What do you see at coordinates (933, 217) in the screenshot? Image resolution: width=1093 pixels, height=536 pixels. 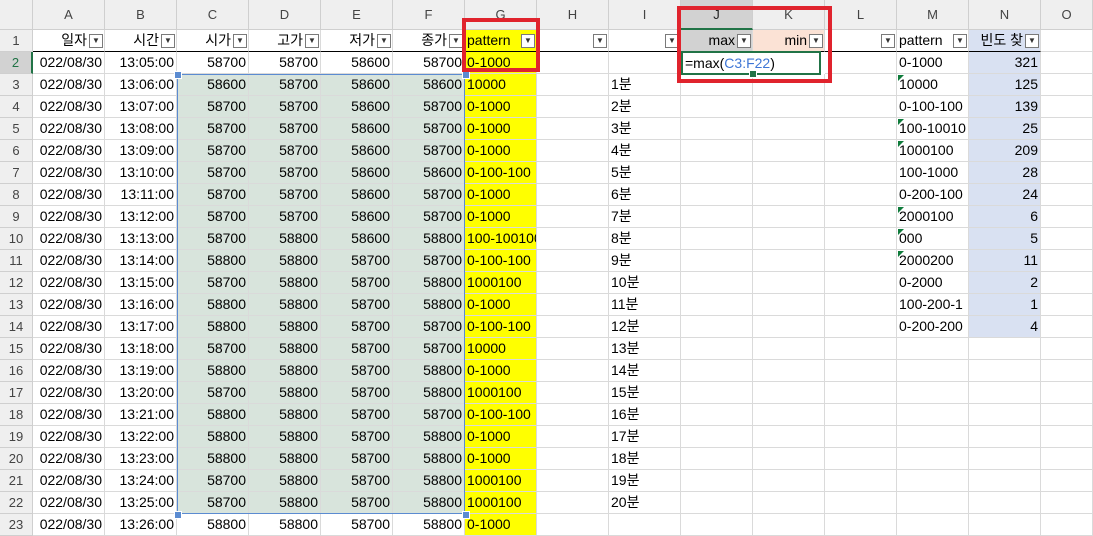 I see `cell-m9: 2000100` at bounding box center [933, 217].